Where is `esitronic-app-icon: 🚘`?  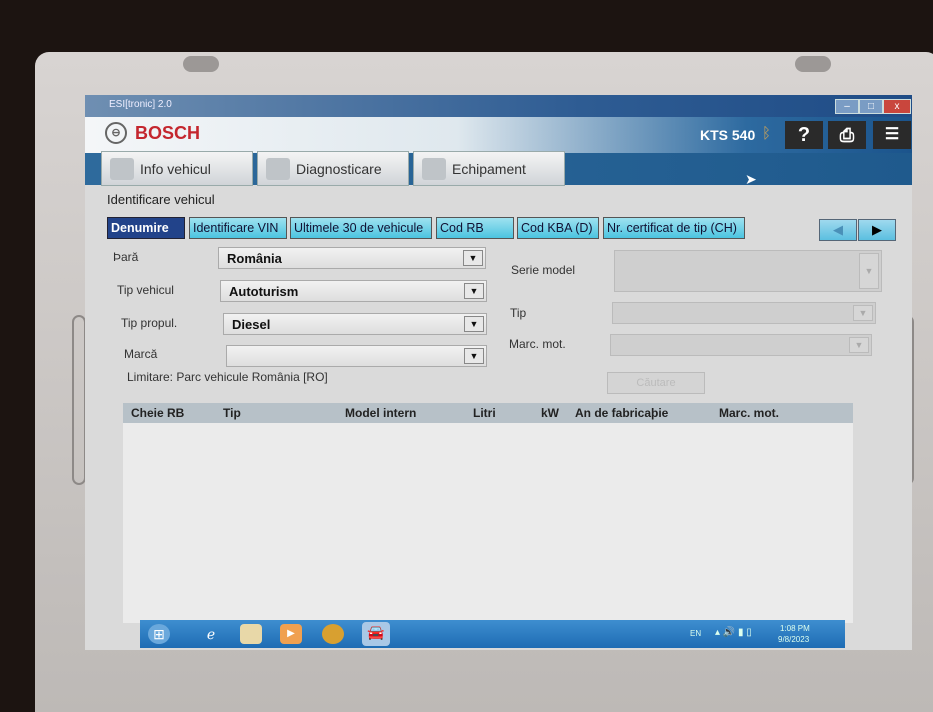 esitronic-app-icon: 🚘 is located at coordinates (376, 634).